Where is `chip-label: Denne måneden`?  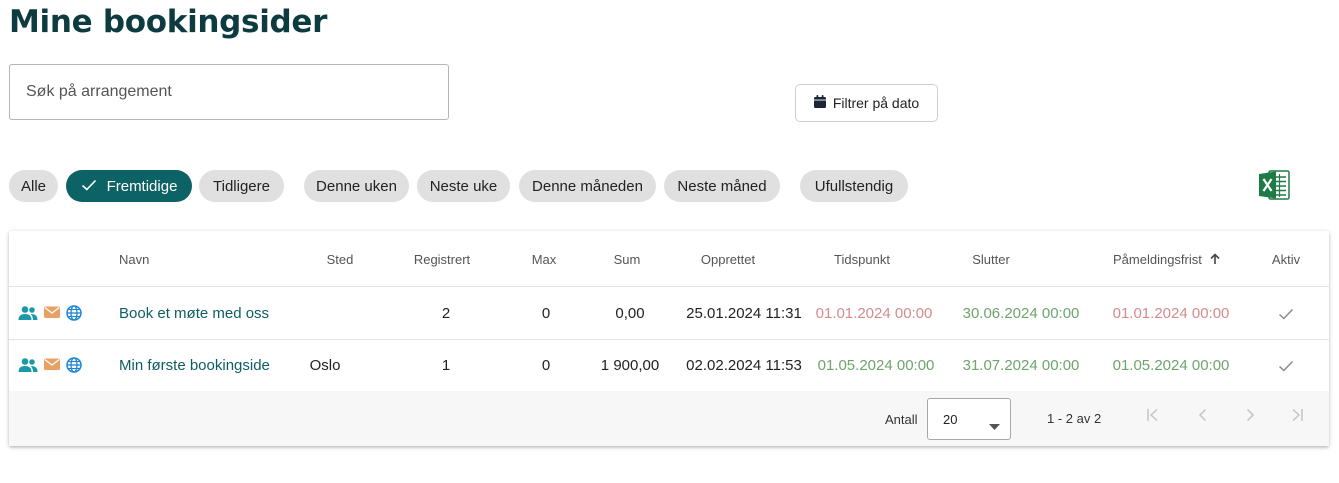
chip-label: Denne måneden is located at coordinates (587, 186).